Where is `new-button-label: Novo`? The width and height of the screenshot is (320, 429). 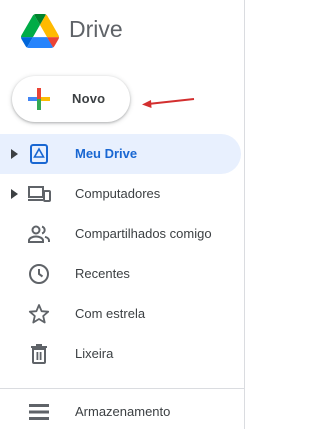 new-button-label: Novo is located at coordinates (89, 98).